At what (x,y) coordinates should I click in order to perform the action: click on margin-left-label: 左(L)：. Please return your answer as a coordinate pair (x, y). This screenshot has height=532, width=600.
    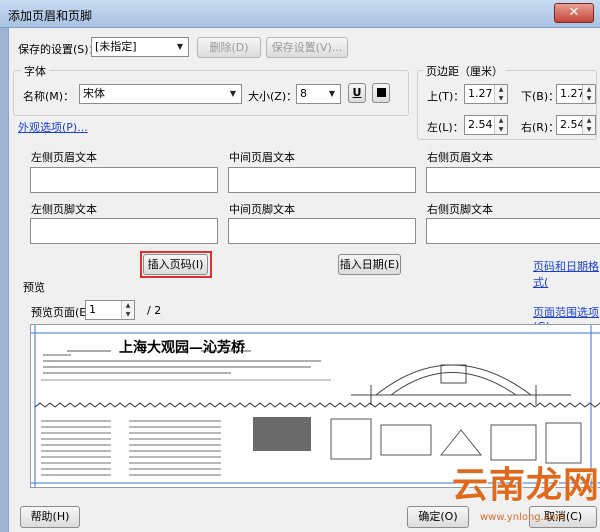
    Looking at the image, I should click on (445, 127).